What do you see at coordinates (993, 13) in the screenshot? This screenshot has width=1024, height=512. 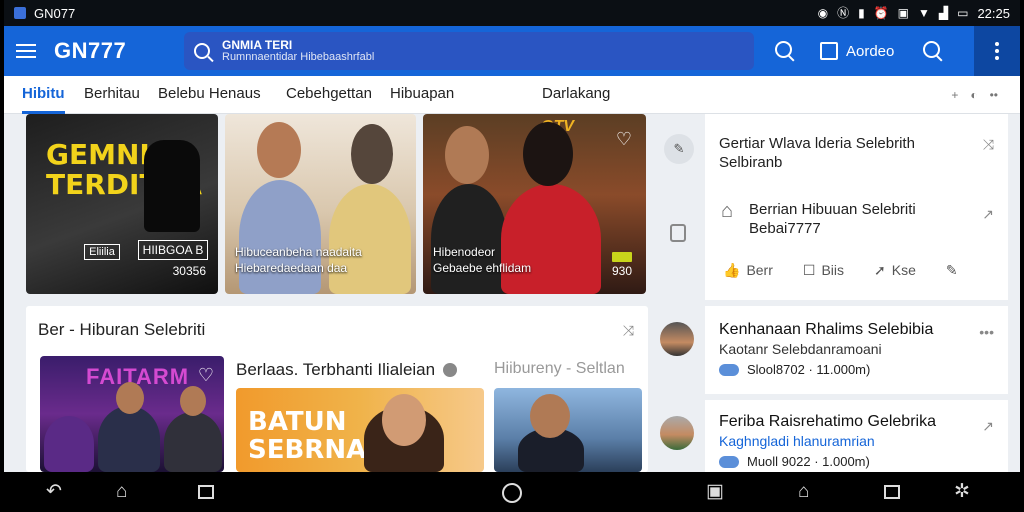 I see `status-time: 22:25` at bounding box center [993, 13].